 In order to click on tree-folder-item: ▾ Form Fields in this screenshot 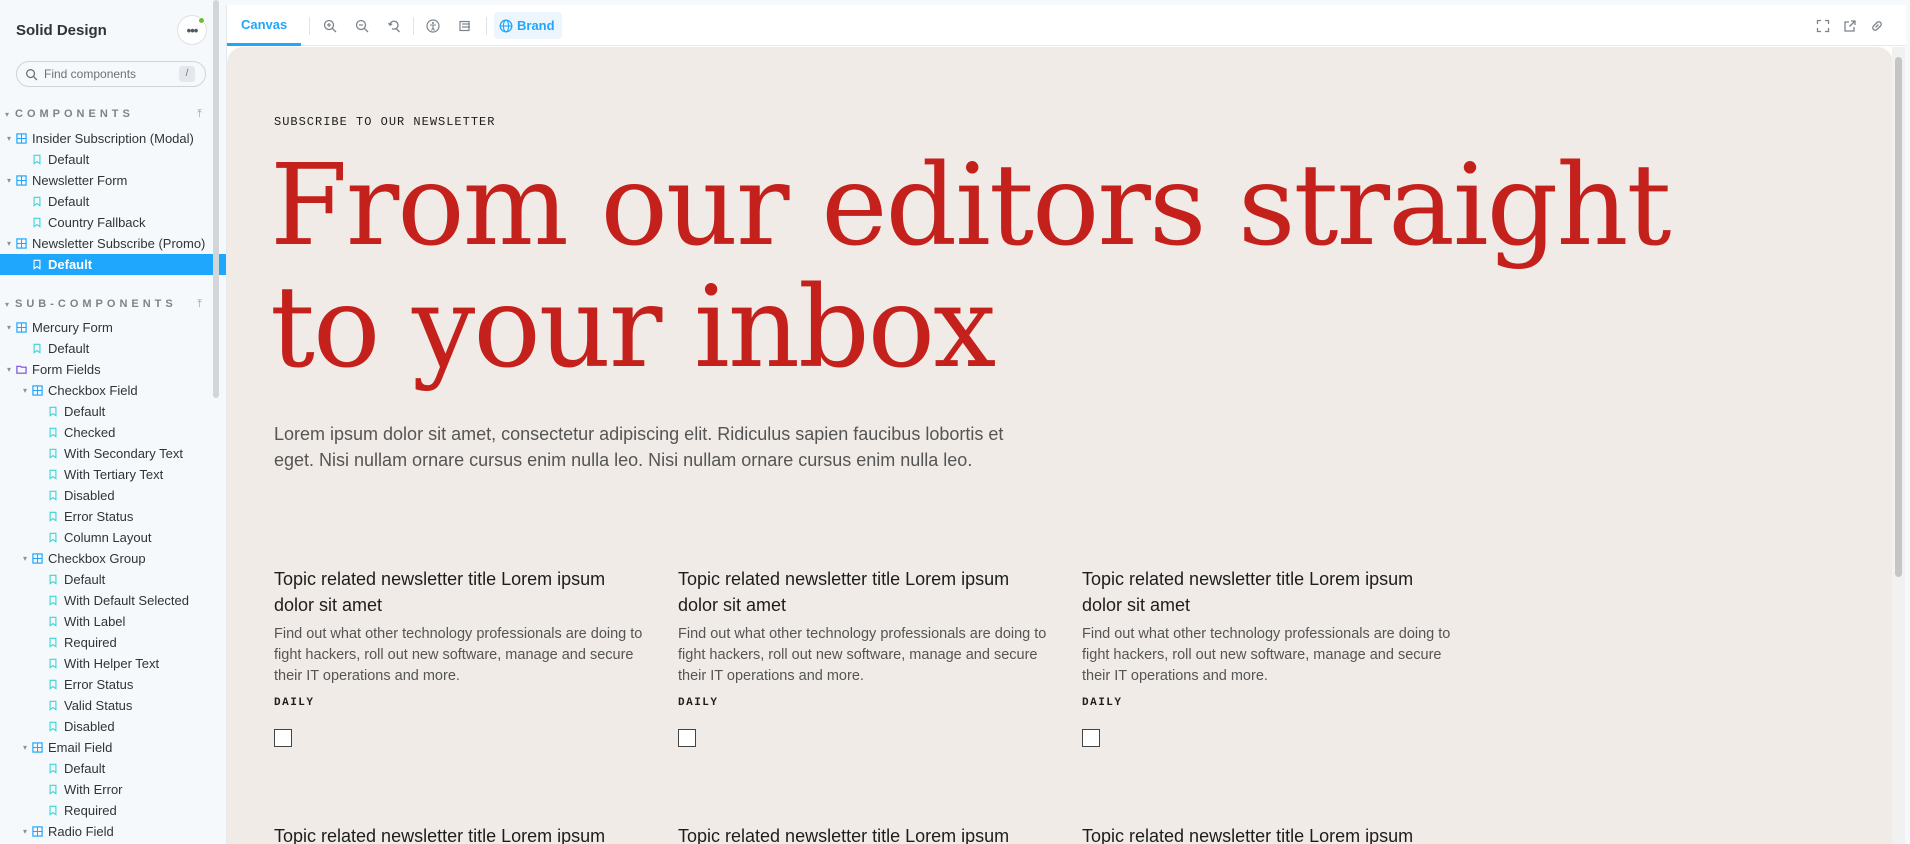, I will do `click(113, 369)`.